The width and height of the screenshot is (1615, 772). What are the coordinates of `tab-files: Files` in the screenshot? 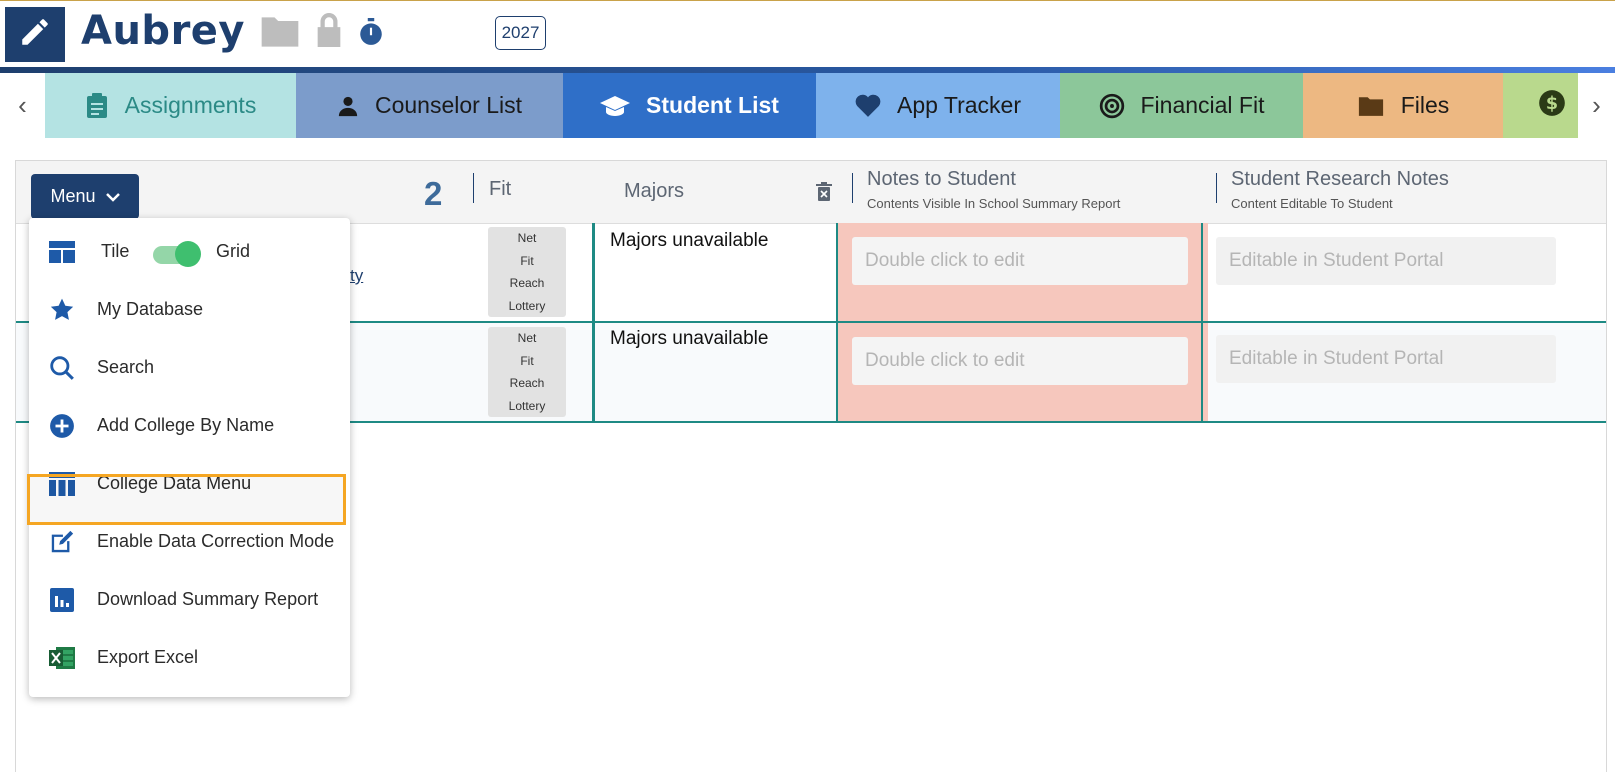 It's located at (1403, 105).